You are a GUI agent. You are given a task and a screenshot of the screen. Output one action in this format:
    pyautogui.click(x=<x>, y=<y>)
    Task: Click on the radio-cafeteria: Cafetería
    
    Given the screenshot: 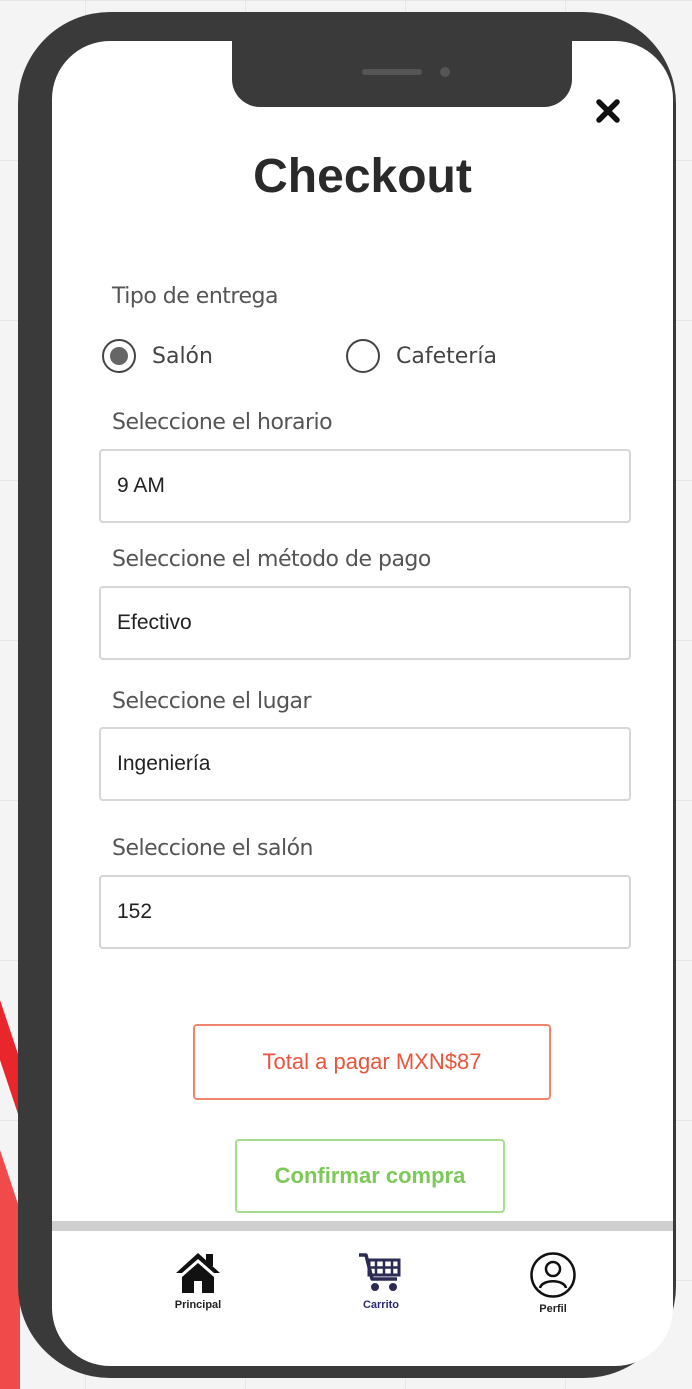 What is the action you would take?
    pyautogui.click(x=421, y=356)
    